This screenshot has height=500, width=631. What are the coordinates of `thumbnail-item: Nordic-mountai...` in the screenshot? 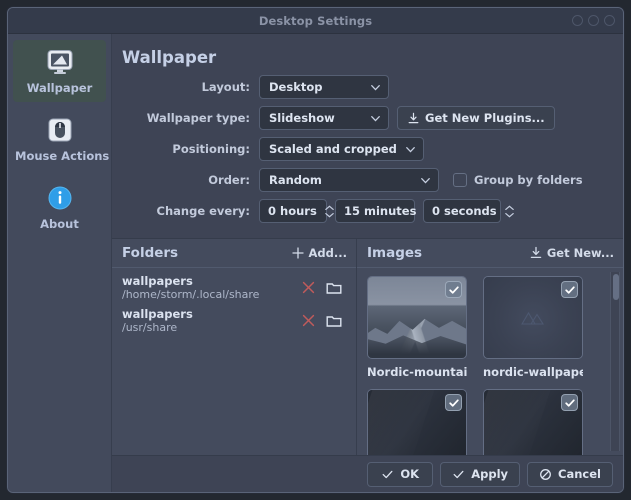 It's located at (417, 327).